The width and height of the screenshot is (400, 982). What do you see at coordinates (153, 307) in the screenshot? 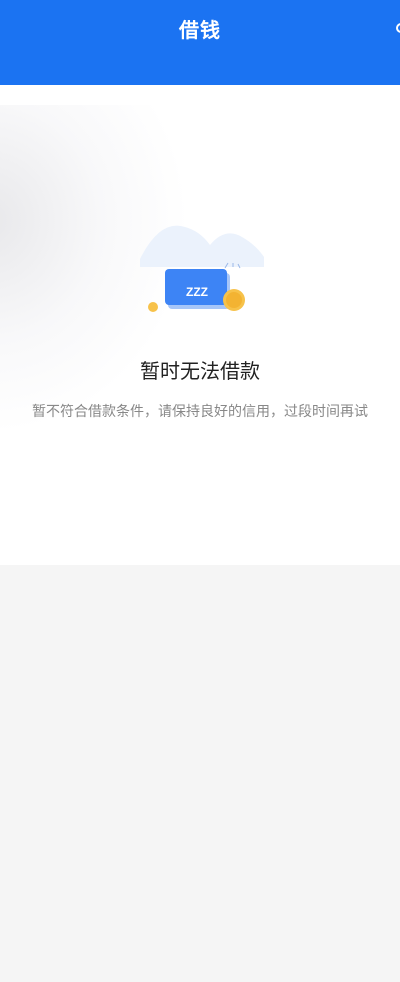
I see `coin-small` at bounding box center [153, 307].